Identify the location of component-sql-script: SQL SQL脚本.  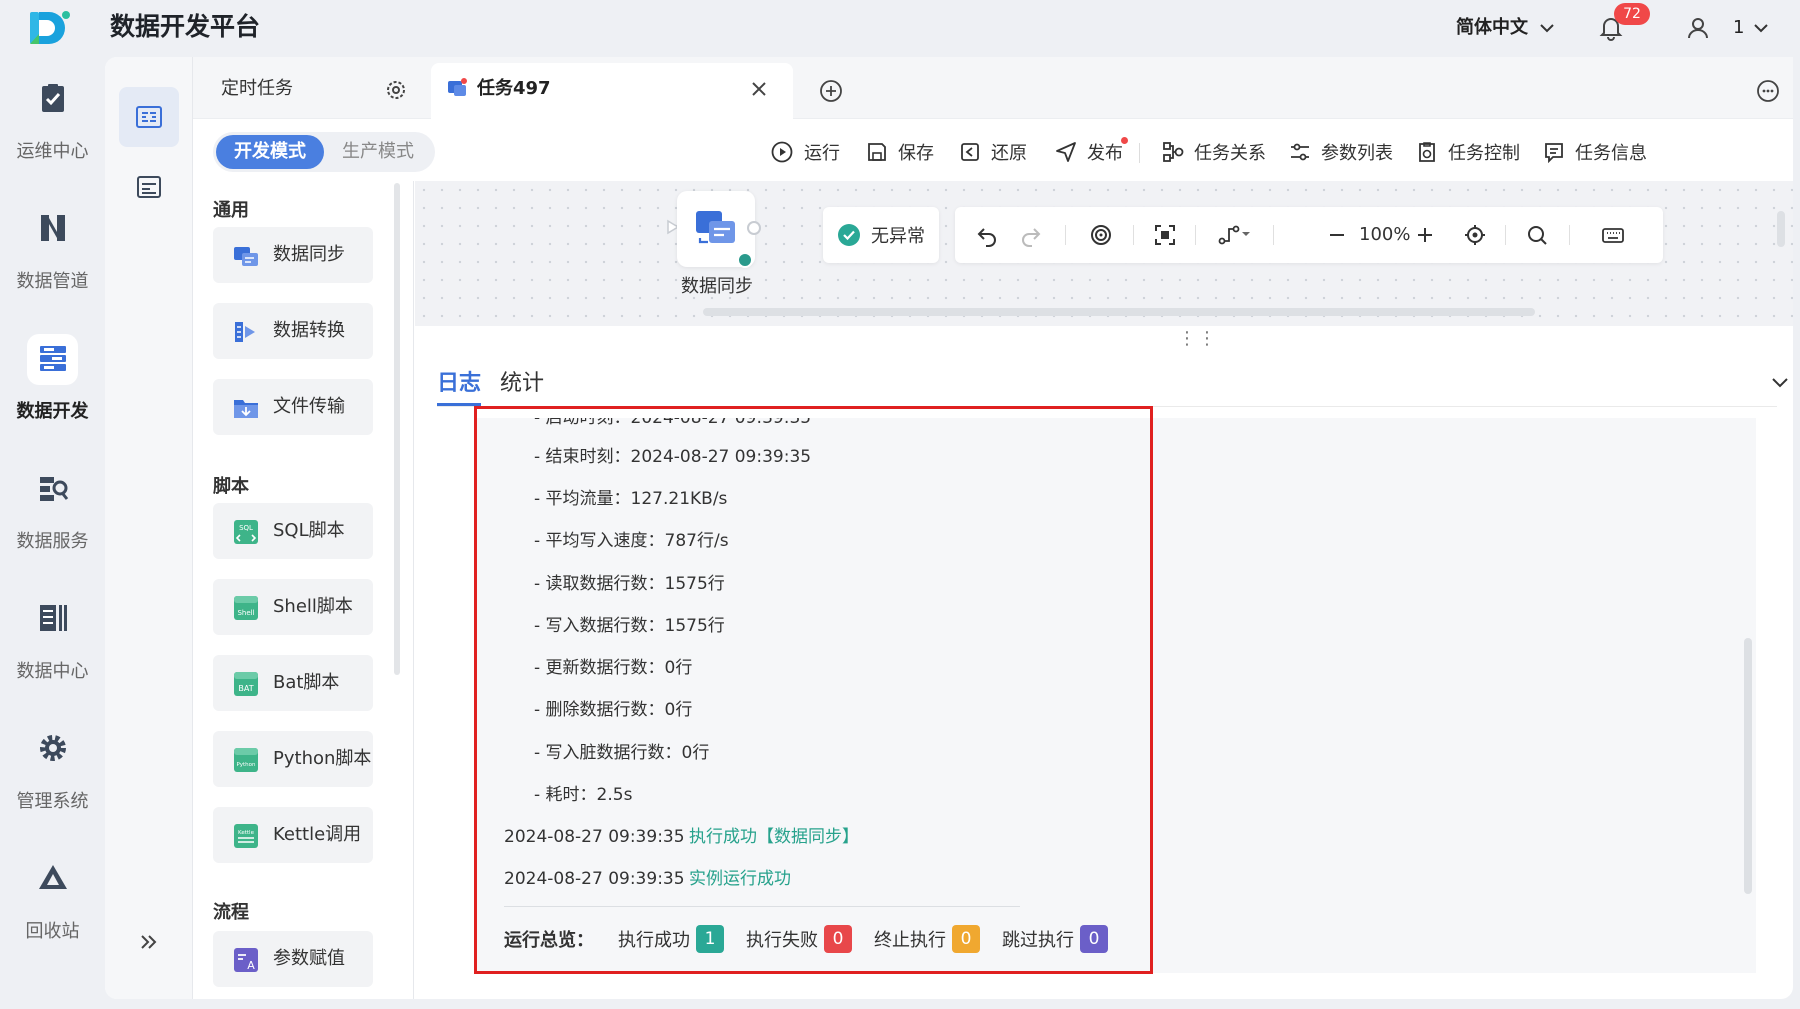
(293, 531).